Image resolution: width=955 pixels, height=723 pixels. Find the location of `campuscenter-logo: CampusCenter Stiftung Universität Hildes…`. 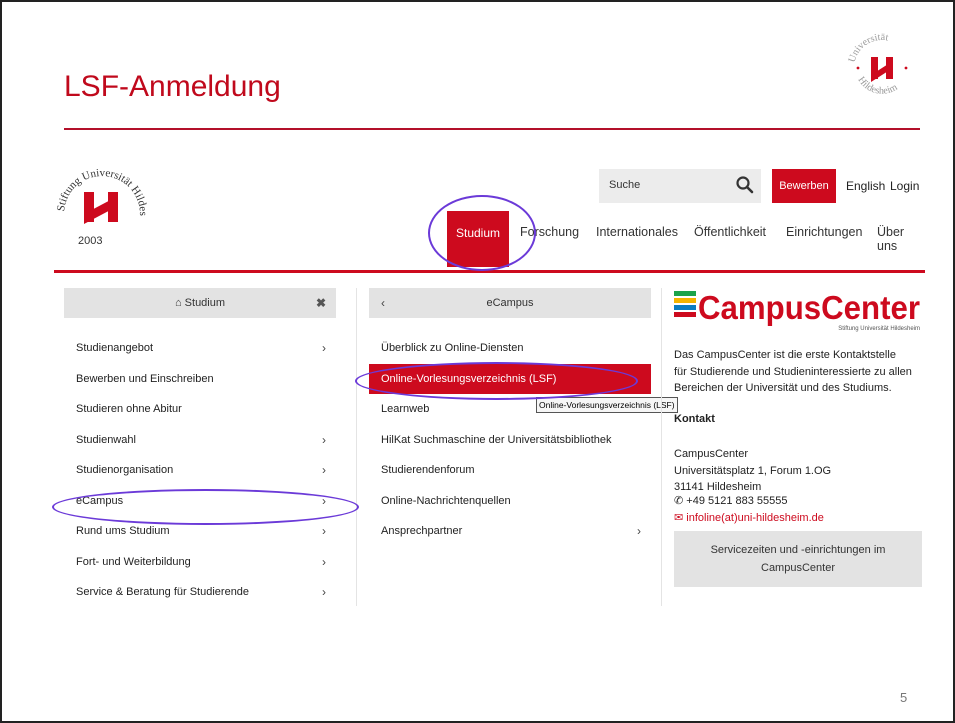

campuscenter-logo: CampusCenter Stiftung Universität Hildes… is located at coordinates (797, 310).